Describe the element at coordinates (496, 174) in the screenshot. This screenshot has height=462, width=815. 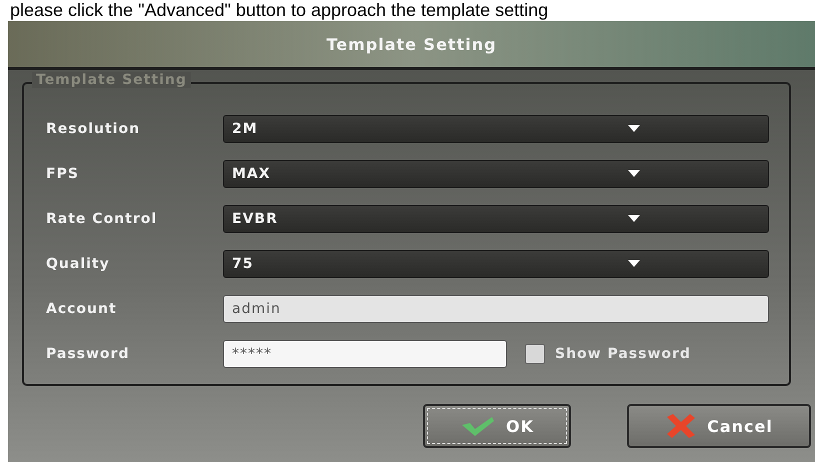
I see `dropdown: MAX` at that location.